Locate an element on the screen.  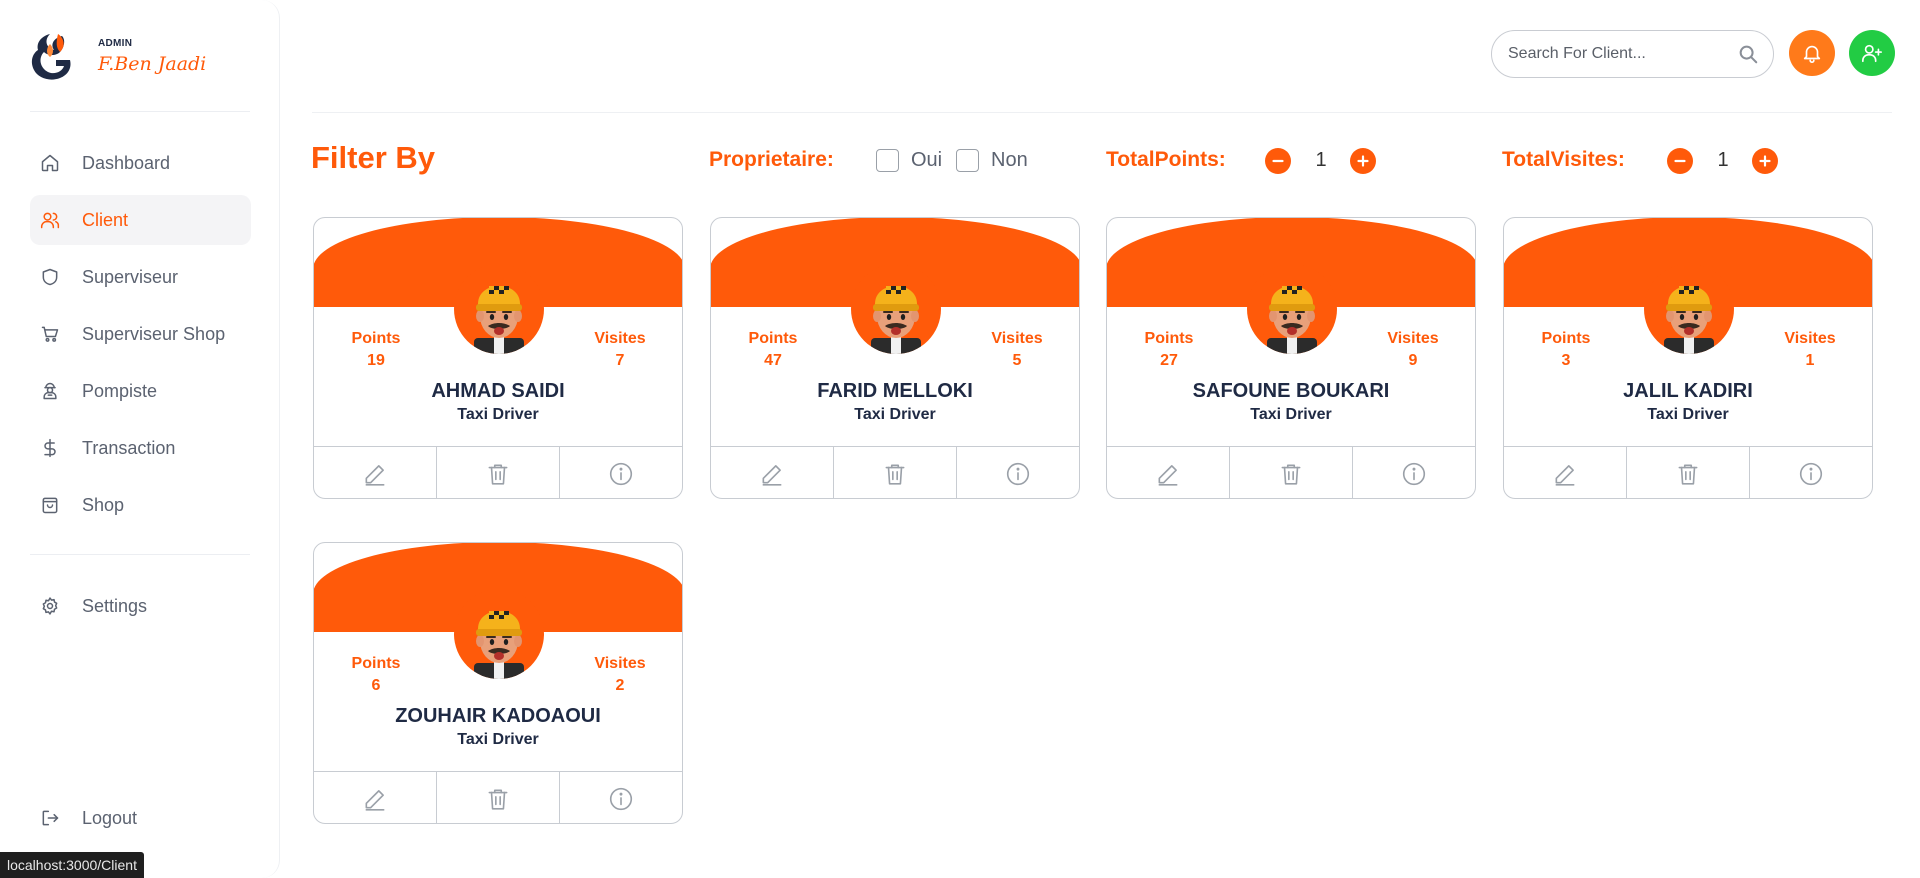
totalpoints-value: 1 is located at coordinates (1321, 160).